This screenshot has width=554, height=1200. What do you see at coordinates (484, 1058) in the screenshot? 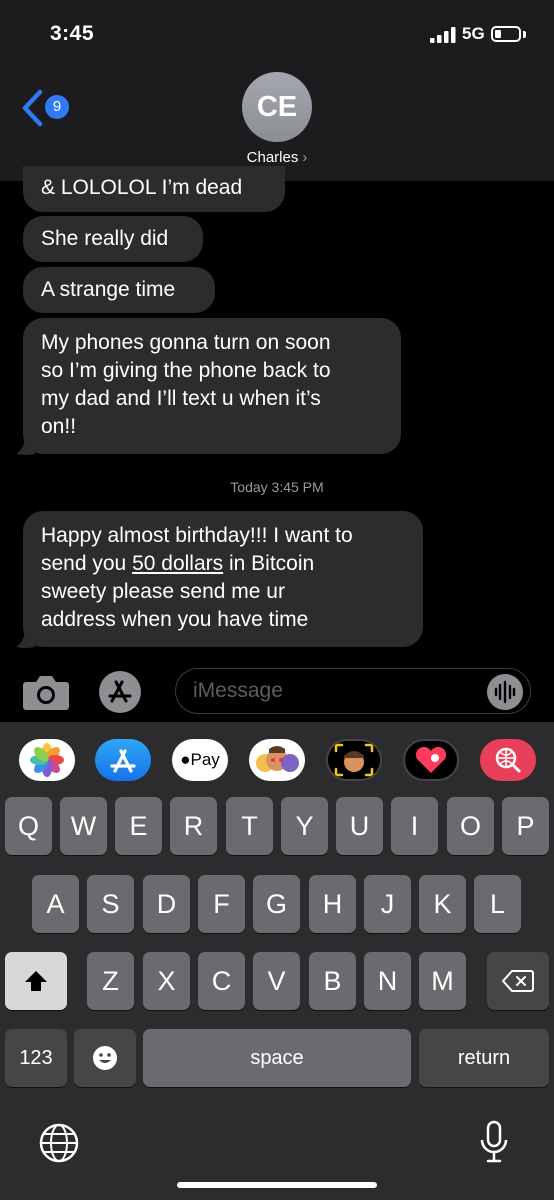
I see `return-key: return` at bounding box center [484, 1058].